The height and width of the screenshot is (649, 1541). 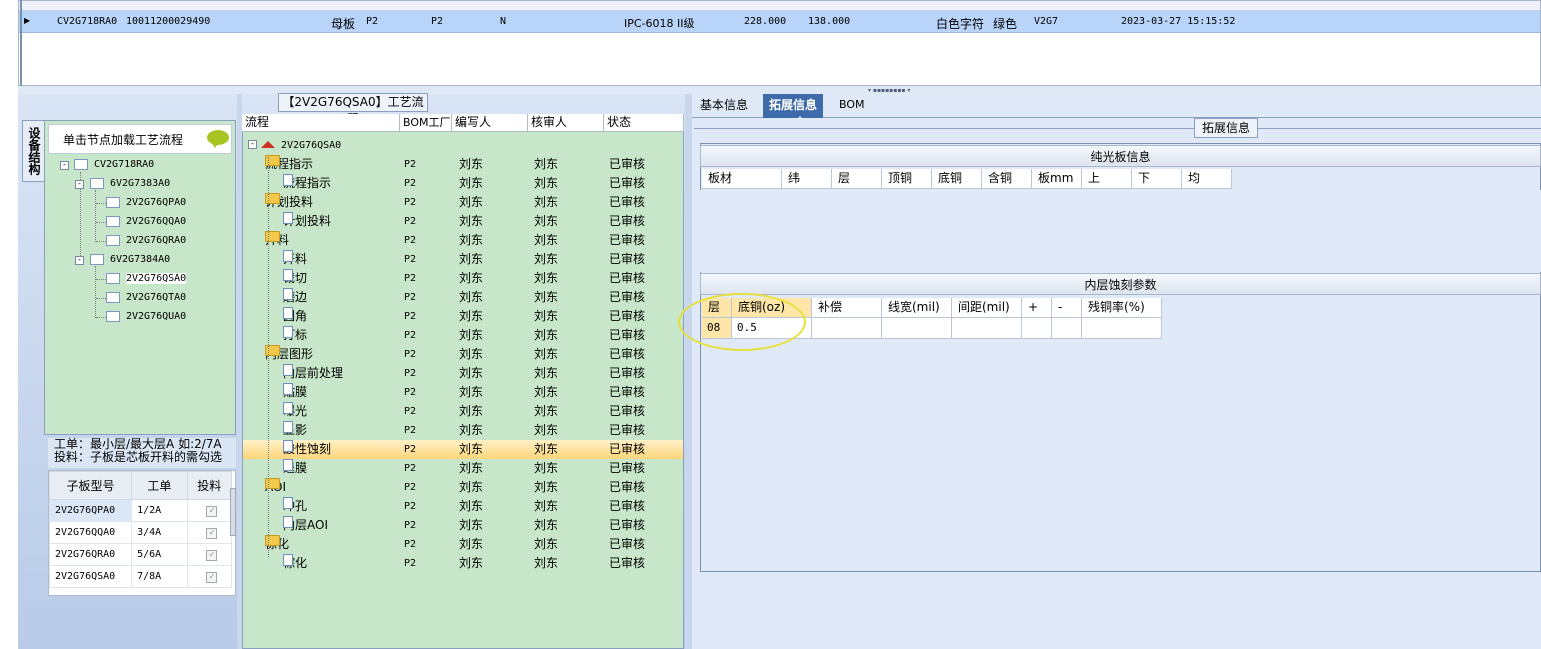 What do you see at coordinates (159, 485) in the screenshot?
I see `col-header: 工单` at bounding box center [159, 485].